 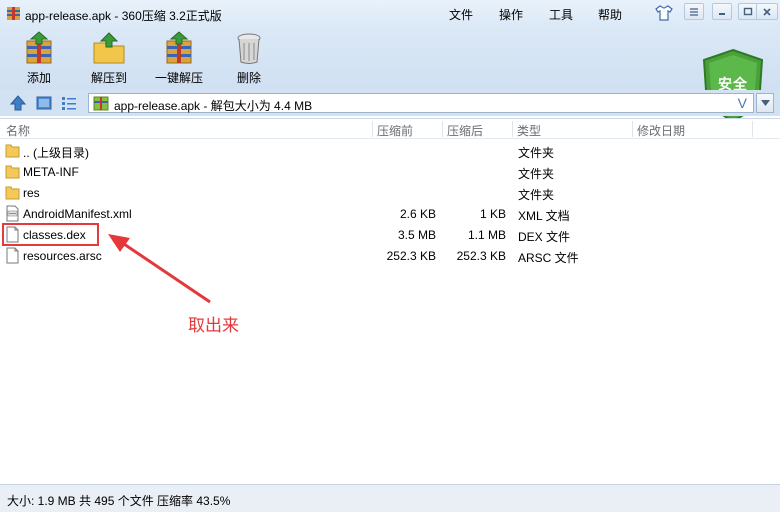 I want to click on up-arrow-icon, so click(x=18, y=103).